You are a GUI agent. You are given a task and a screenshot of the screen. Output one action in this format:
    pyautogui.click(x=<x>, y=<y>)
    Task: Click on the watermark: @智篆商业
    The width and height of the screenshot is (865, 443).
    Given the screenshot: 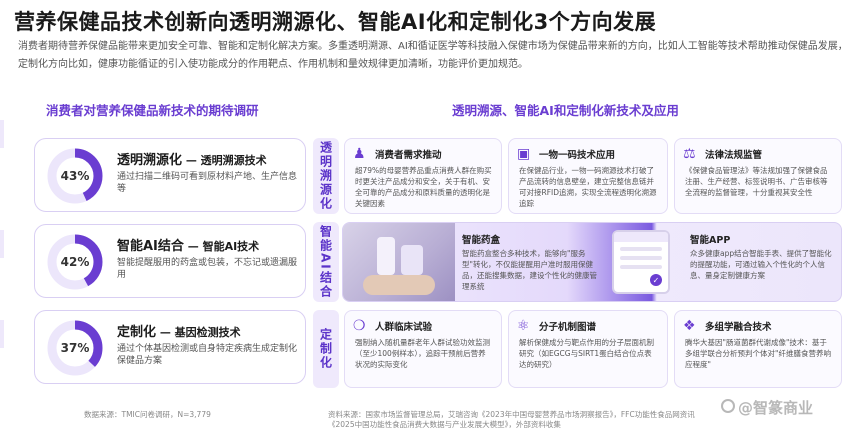 What is the action you would take?
    pyautogui.click(x=776, y=408)
    